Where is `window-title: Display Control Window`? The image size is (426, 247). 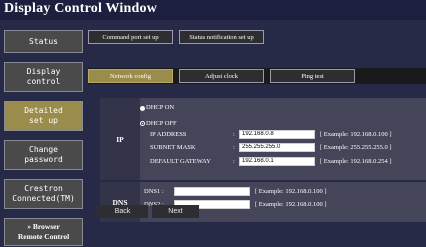
window-title: Display Control Window is located at coordinates (80, 8).